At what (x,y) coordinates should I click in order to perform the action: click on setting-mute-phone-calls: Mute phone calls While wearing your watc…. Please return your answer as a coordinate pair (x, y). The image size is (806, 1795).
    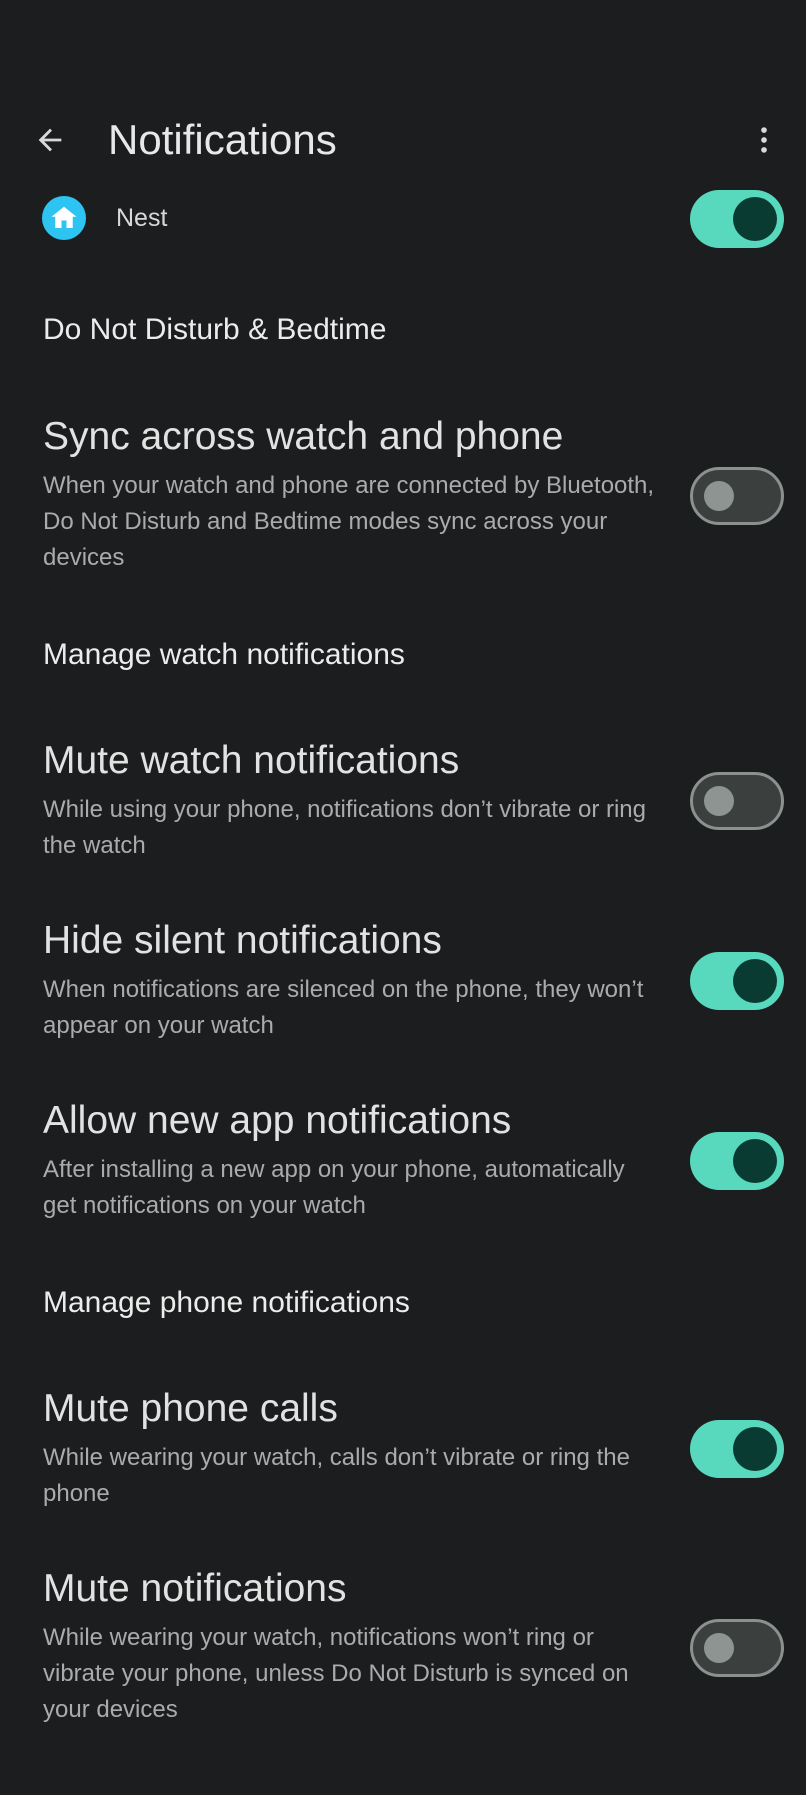
    Looking at the image, I should click on (403, 1451).